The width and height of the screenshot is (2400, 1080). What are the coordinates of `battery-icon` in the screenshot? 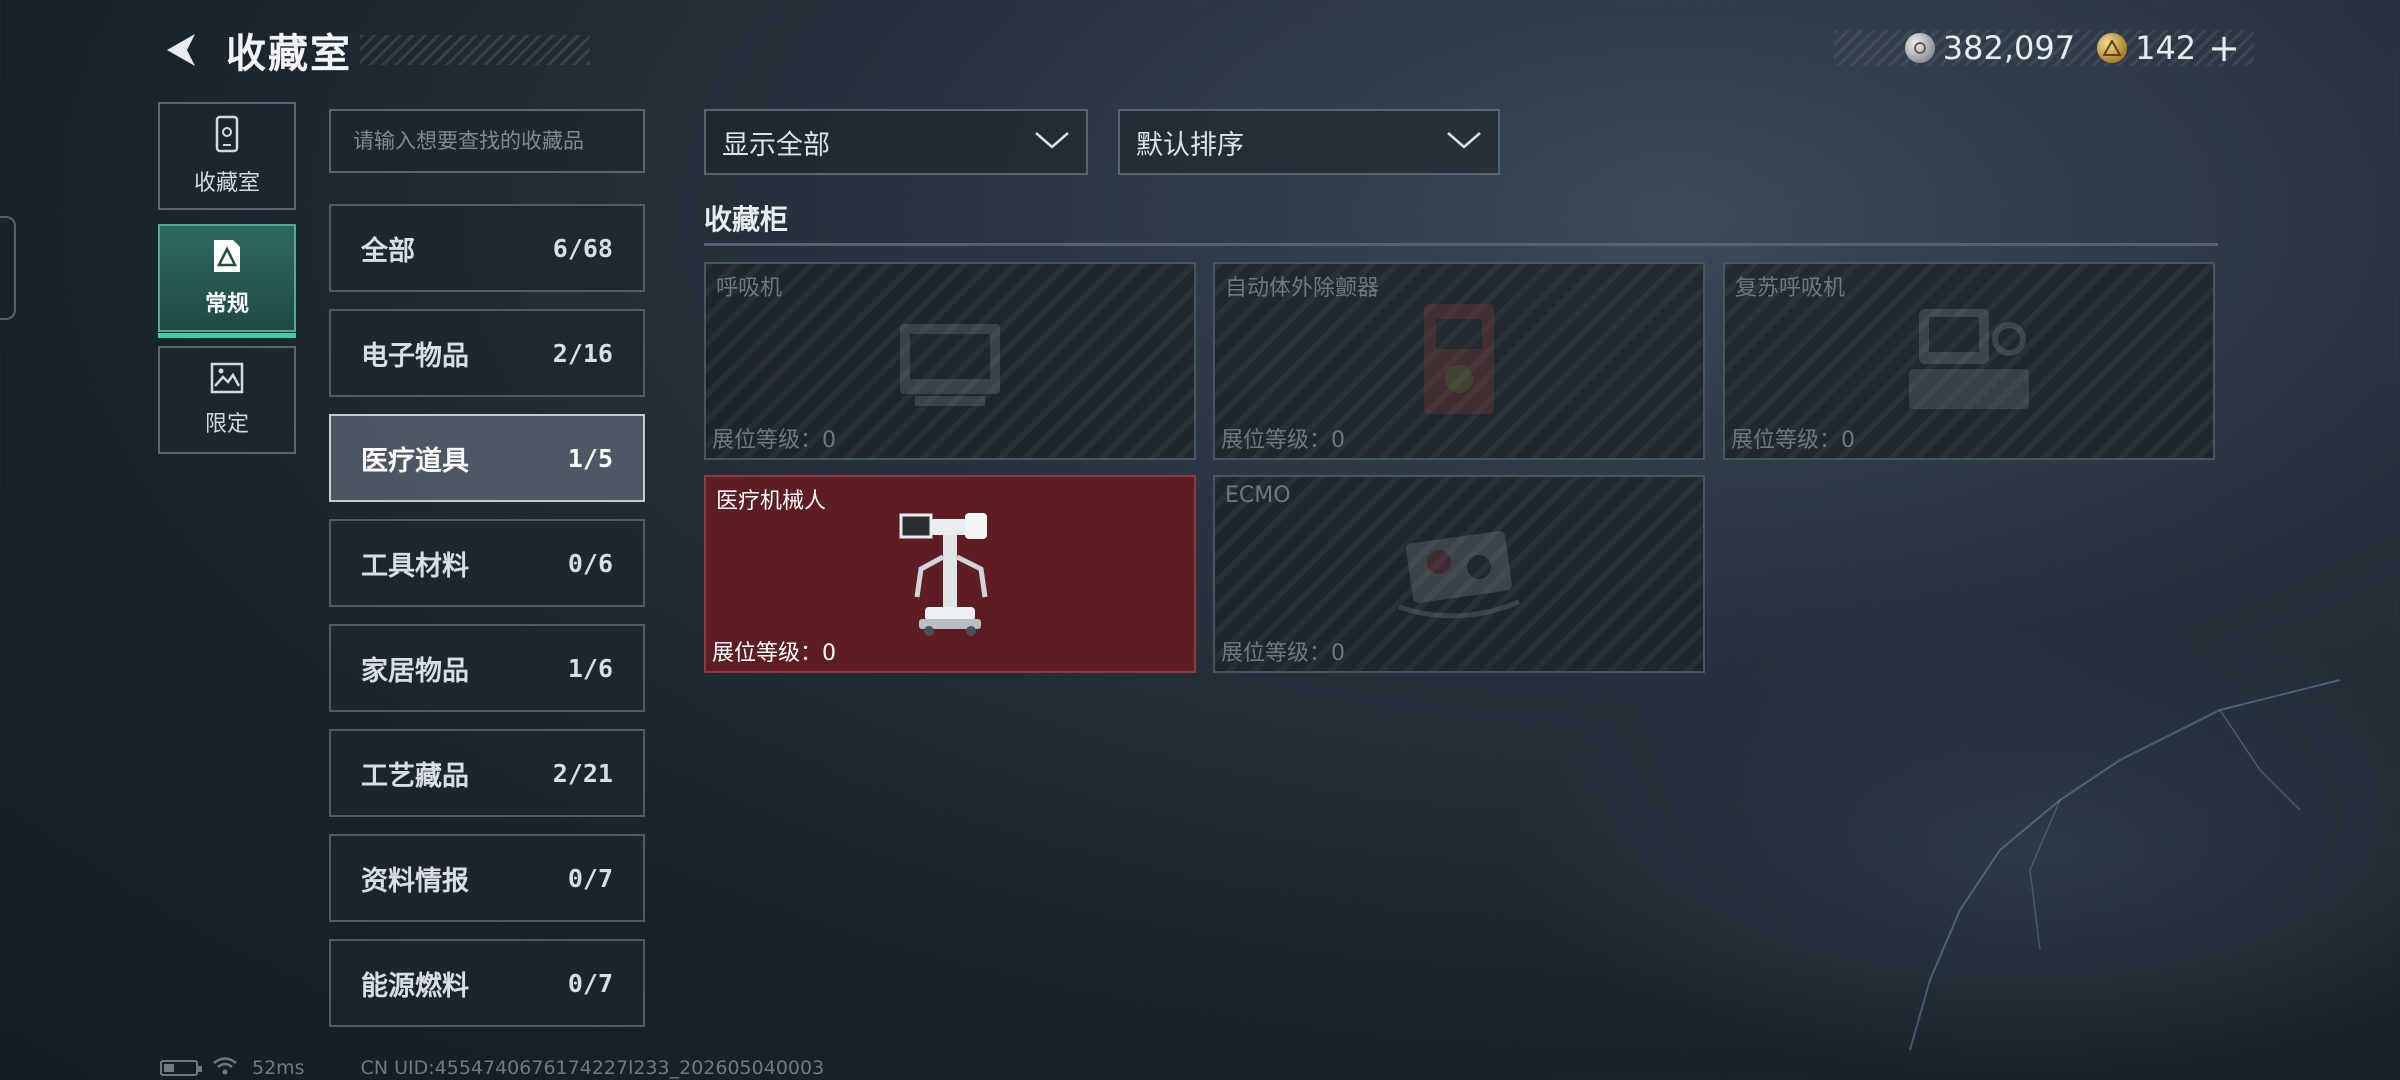 It's located at (181, 1068).